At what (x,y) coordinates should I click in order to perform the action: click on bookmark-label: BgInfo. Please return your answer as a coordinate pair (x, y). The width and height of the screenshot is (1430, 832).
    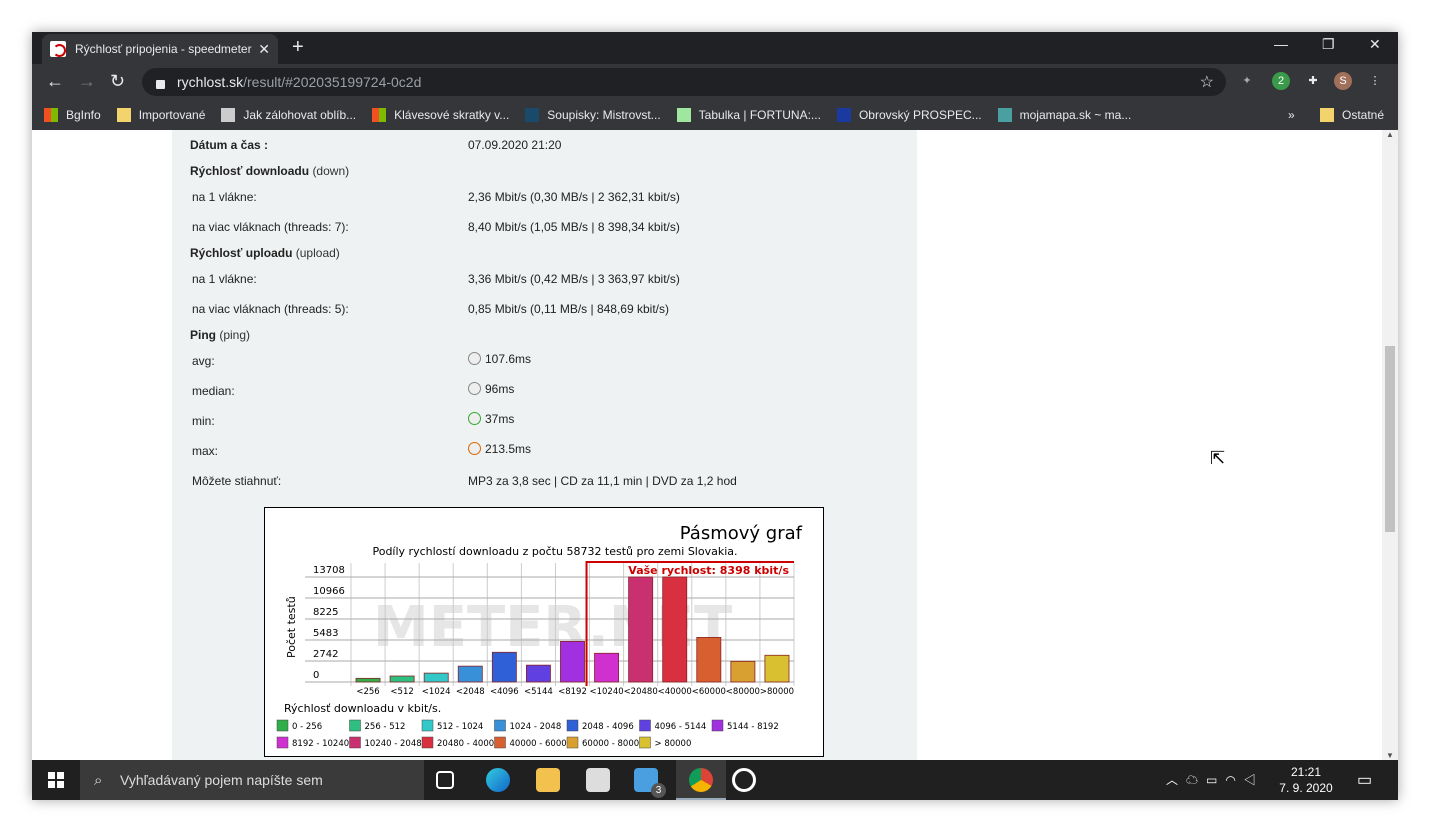
    Looking at the image, I should click on (83, 115).